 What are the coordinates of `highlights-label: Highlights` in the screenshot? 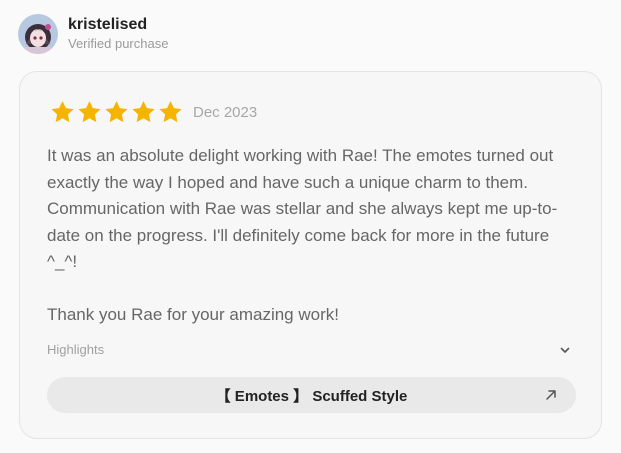 It's located at (76, 349).